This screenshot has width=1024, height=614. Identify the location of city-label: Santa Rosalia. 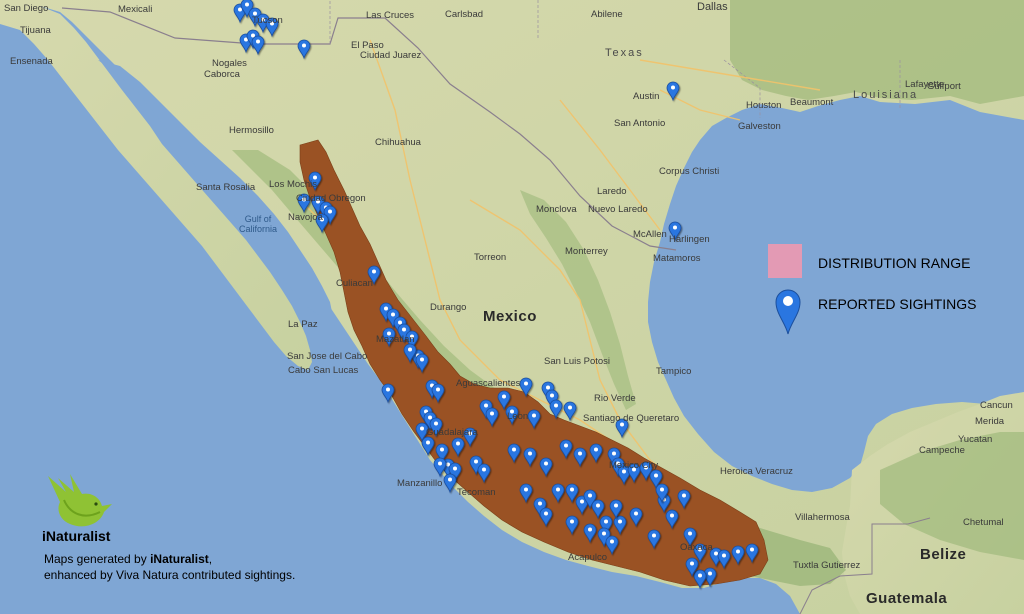
(226, 187).